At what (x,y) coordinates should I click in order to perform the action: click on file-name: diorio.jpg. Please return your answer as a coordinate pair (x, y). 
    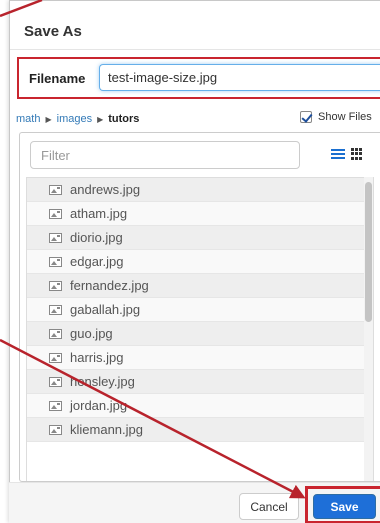
    Looking at the image, I should click on (96, 237).